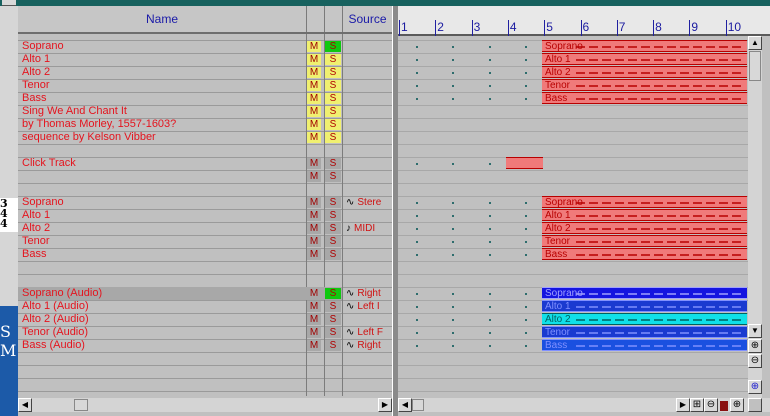  Describe the element at coordinates (368, 332) in the screenshot. I see `track-source: ∿ Left F` at that location.